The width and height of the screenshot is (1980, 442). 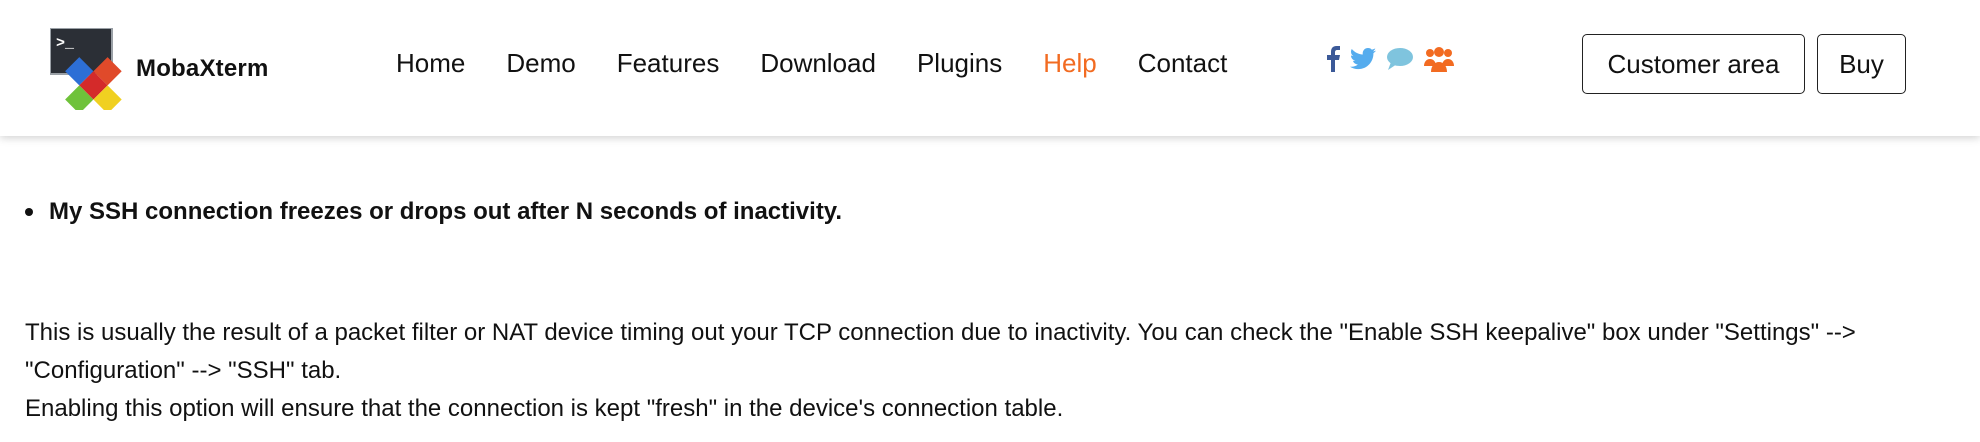 I want to click on buy-button: Buy, so click(x=1861, y=64).